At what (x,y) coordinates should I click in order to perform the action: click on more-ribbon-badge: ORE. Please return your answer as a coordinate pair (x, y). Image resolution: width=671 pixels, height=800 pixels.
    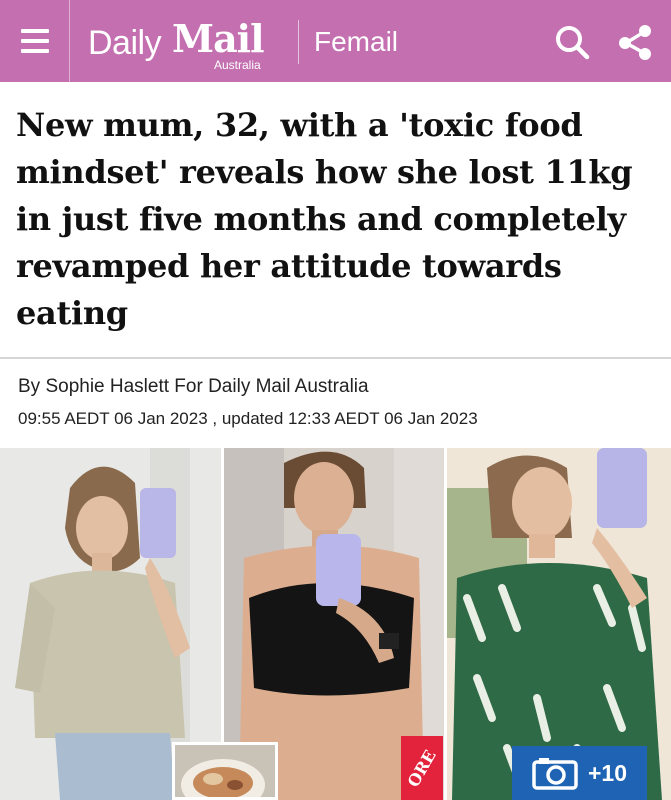
    Looking at the image, I should click on (422, 768).